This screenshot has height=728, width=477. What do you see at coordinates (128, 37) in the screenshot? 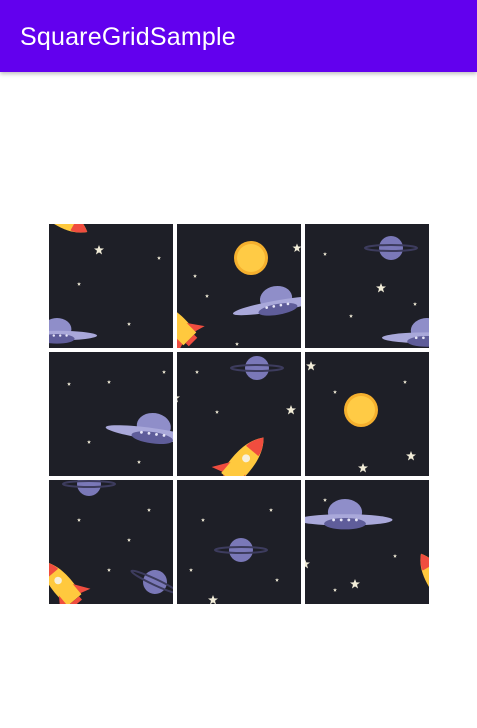
I see `app-title: SquareGridSample` at bounding box center [128, 37].